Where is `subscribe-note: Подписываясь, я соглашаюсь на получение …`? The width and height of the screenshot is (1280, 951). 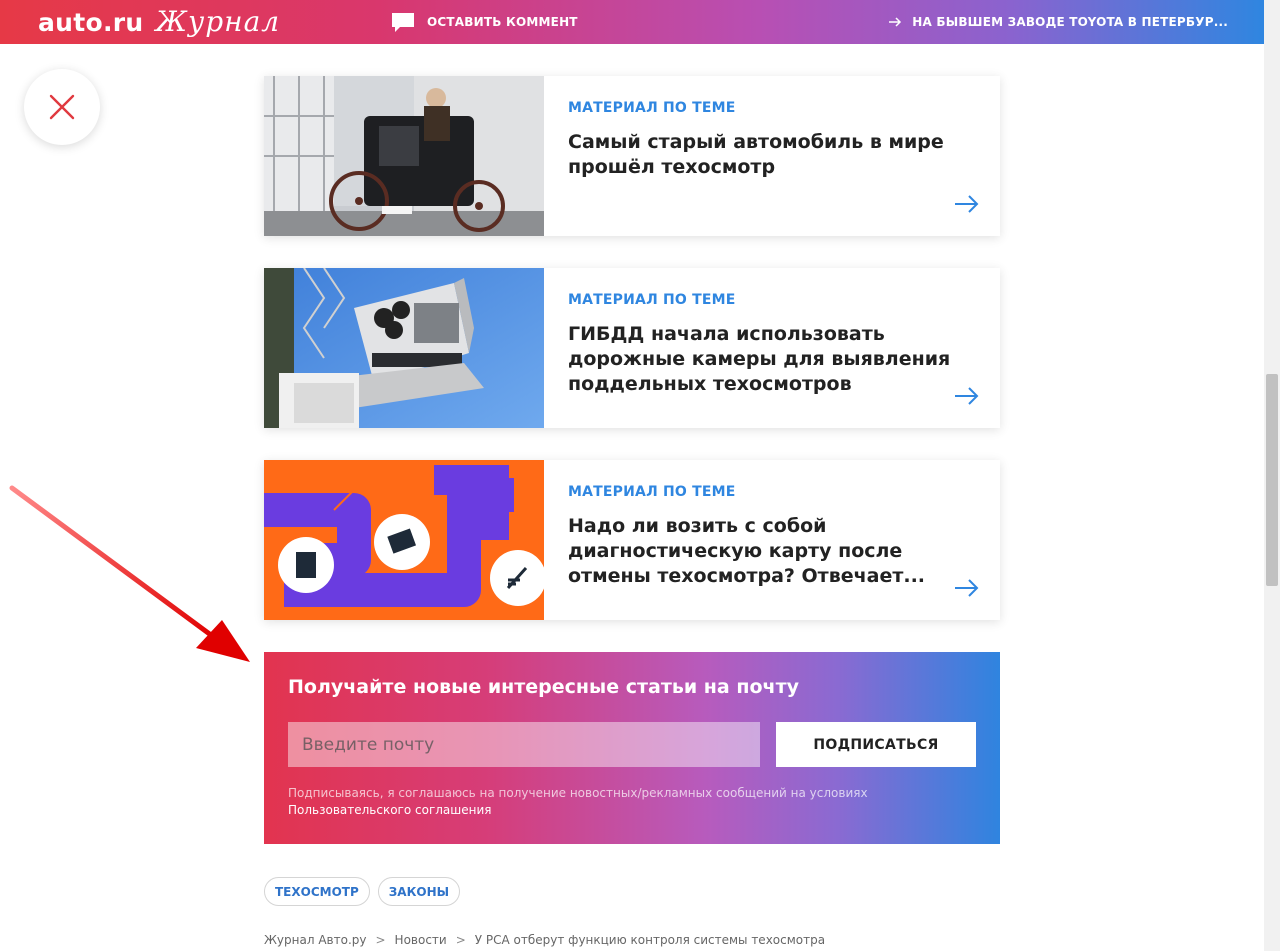 subscribe-note: Подписываясь, я соглашаюсь на получение … is located at coordinates (632, 802).